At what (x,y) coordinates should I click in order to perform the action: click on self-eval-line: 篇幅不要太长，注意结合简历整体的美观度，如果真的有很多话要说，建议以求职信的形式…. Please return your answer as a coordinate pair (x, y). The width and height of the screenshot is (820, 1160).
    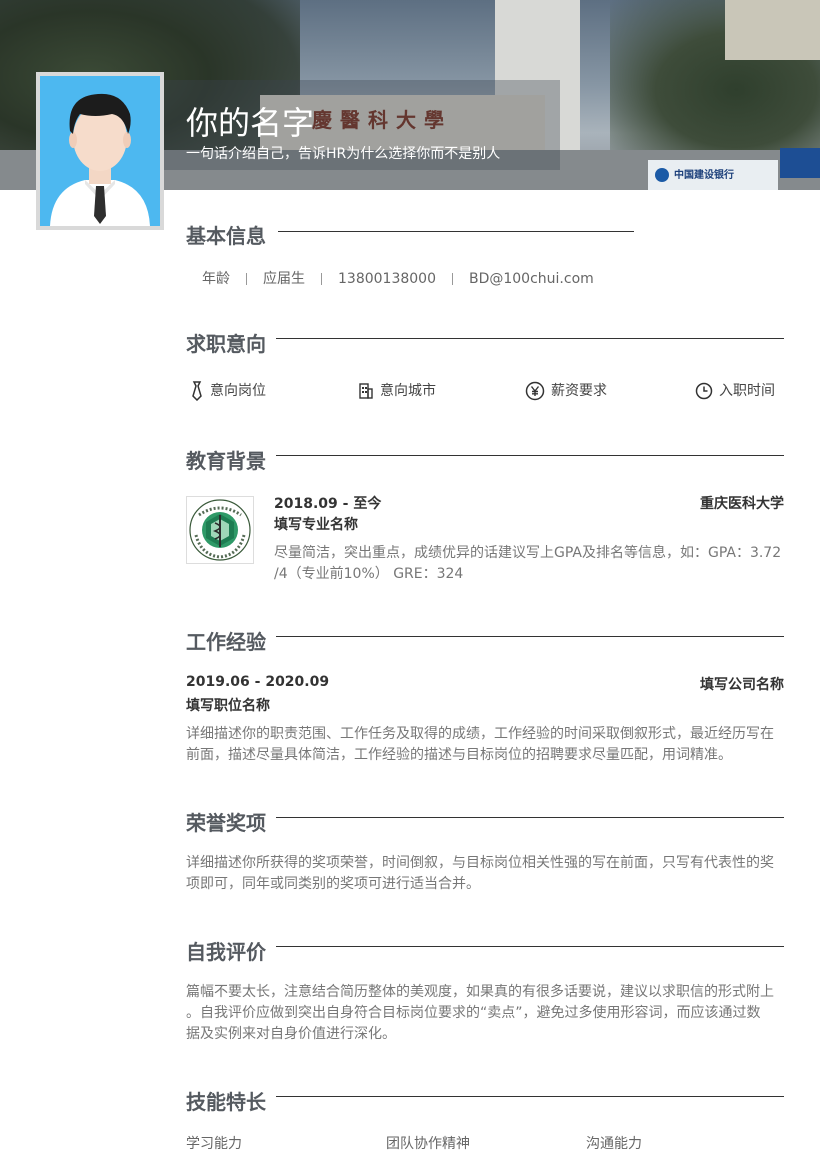
    Looking at the image, I should click on (480, 992).